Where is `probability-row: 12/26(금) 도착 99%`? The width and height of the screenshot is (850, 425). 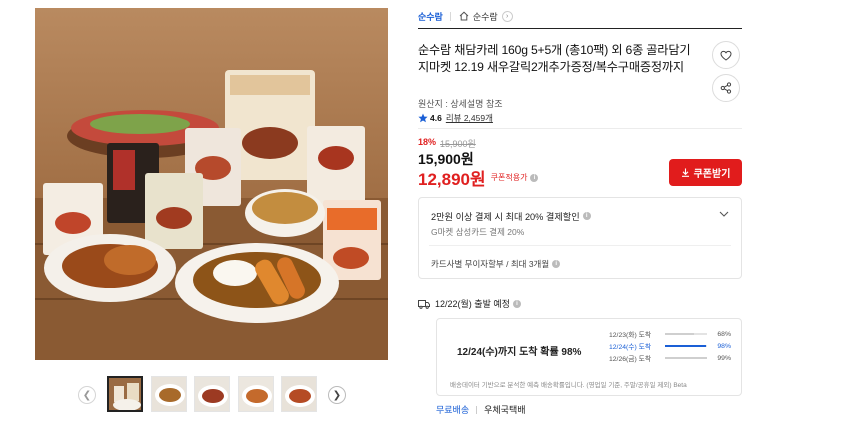 probability-row: 12/26(금) 도착 99% is located at coordinates (671, 358).